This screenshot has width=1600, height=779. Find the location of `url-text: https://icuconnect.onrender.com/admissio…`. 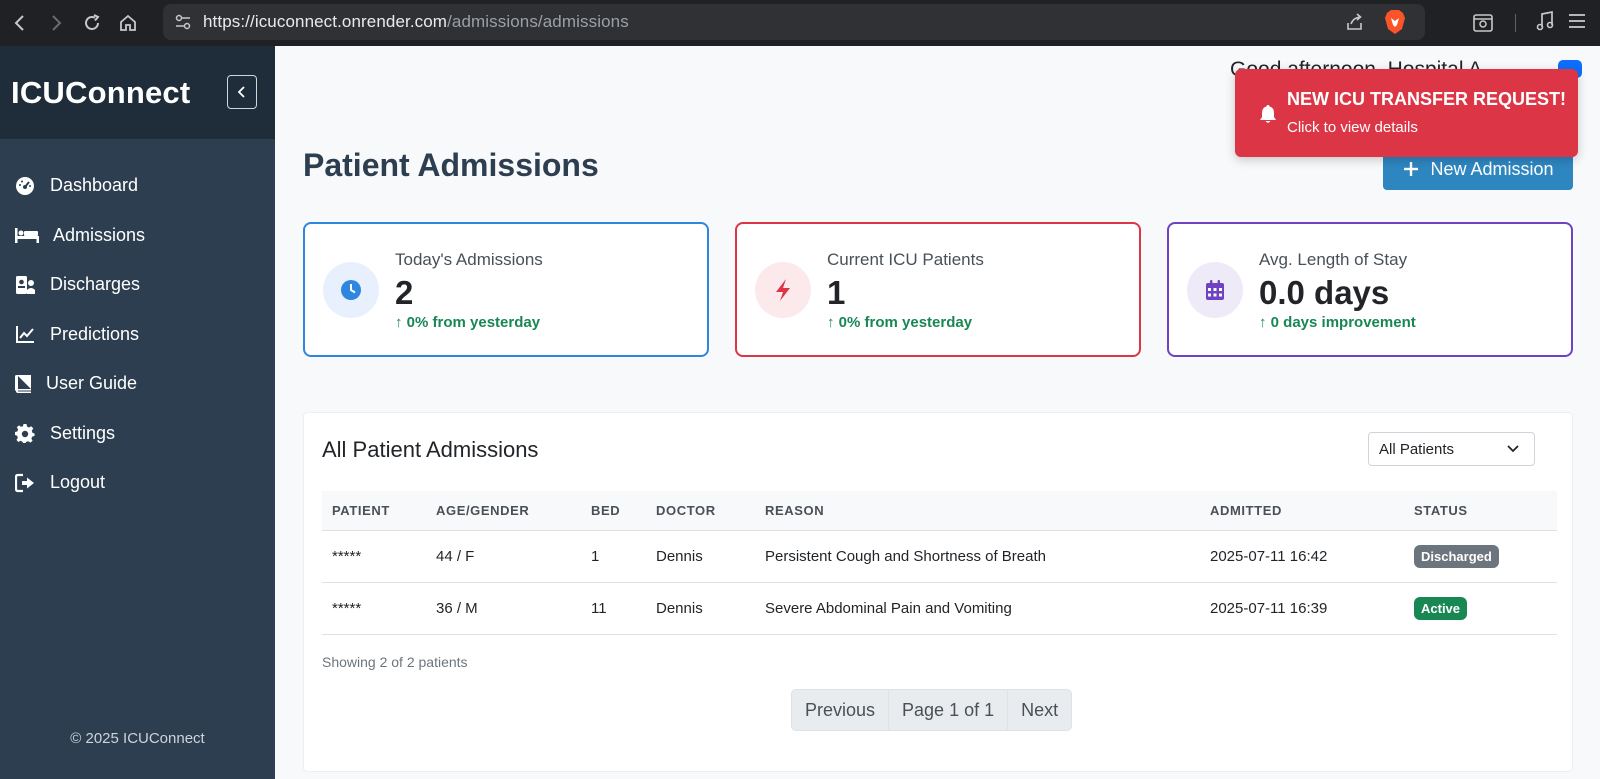

url-text: https://icuconnect.onrender.com/admissio… is located at coordinates (416, 21).